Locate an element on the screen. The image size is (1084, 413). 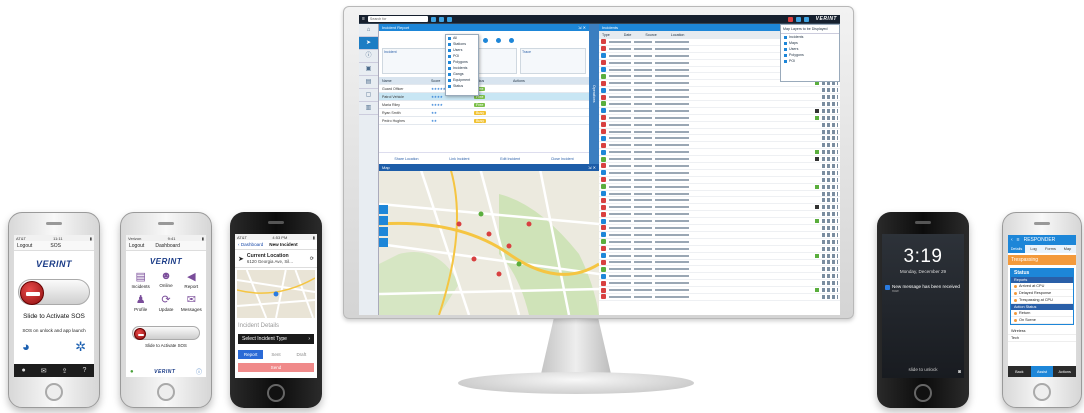
close-incident-button: Close Incident is located at coordinates (562, 159).